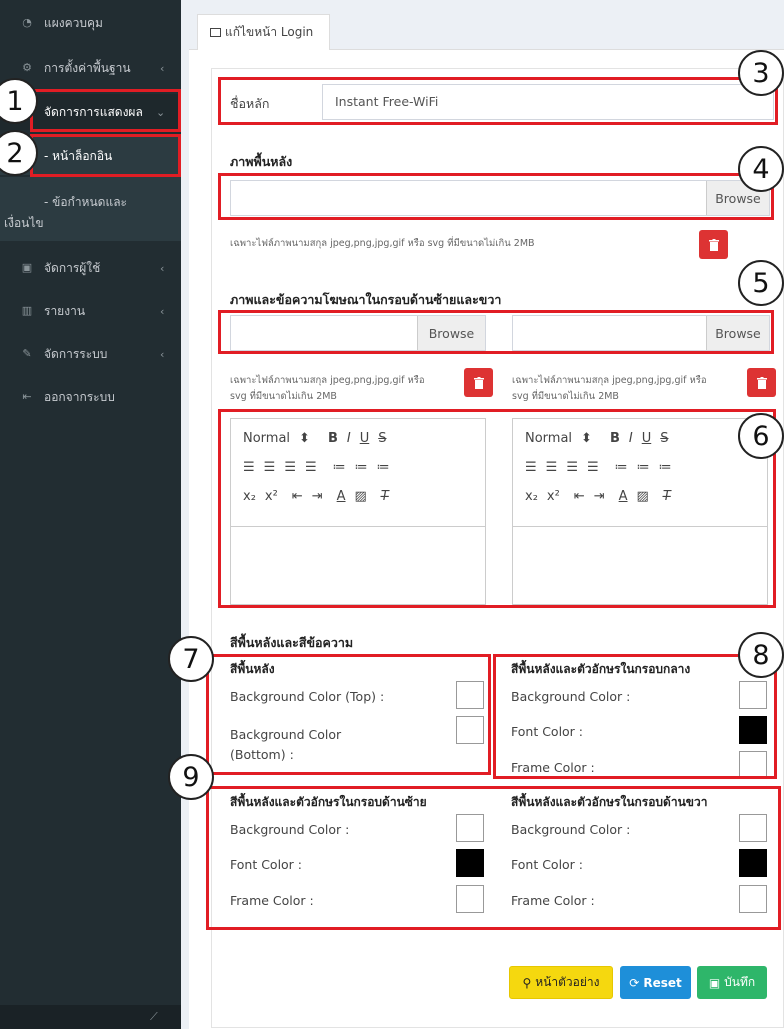 Image resolution: width=784 pixels, height=1029 pixels. Describe the element at coordinates (761, 283) in the screenshot. I see `callout-5: 5` at that location.